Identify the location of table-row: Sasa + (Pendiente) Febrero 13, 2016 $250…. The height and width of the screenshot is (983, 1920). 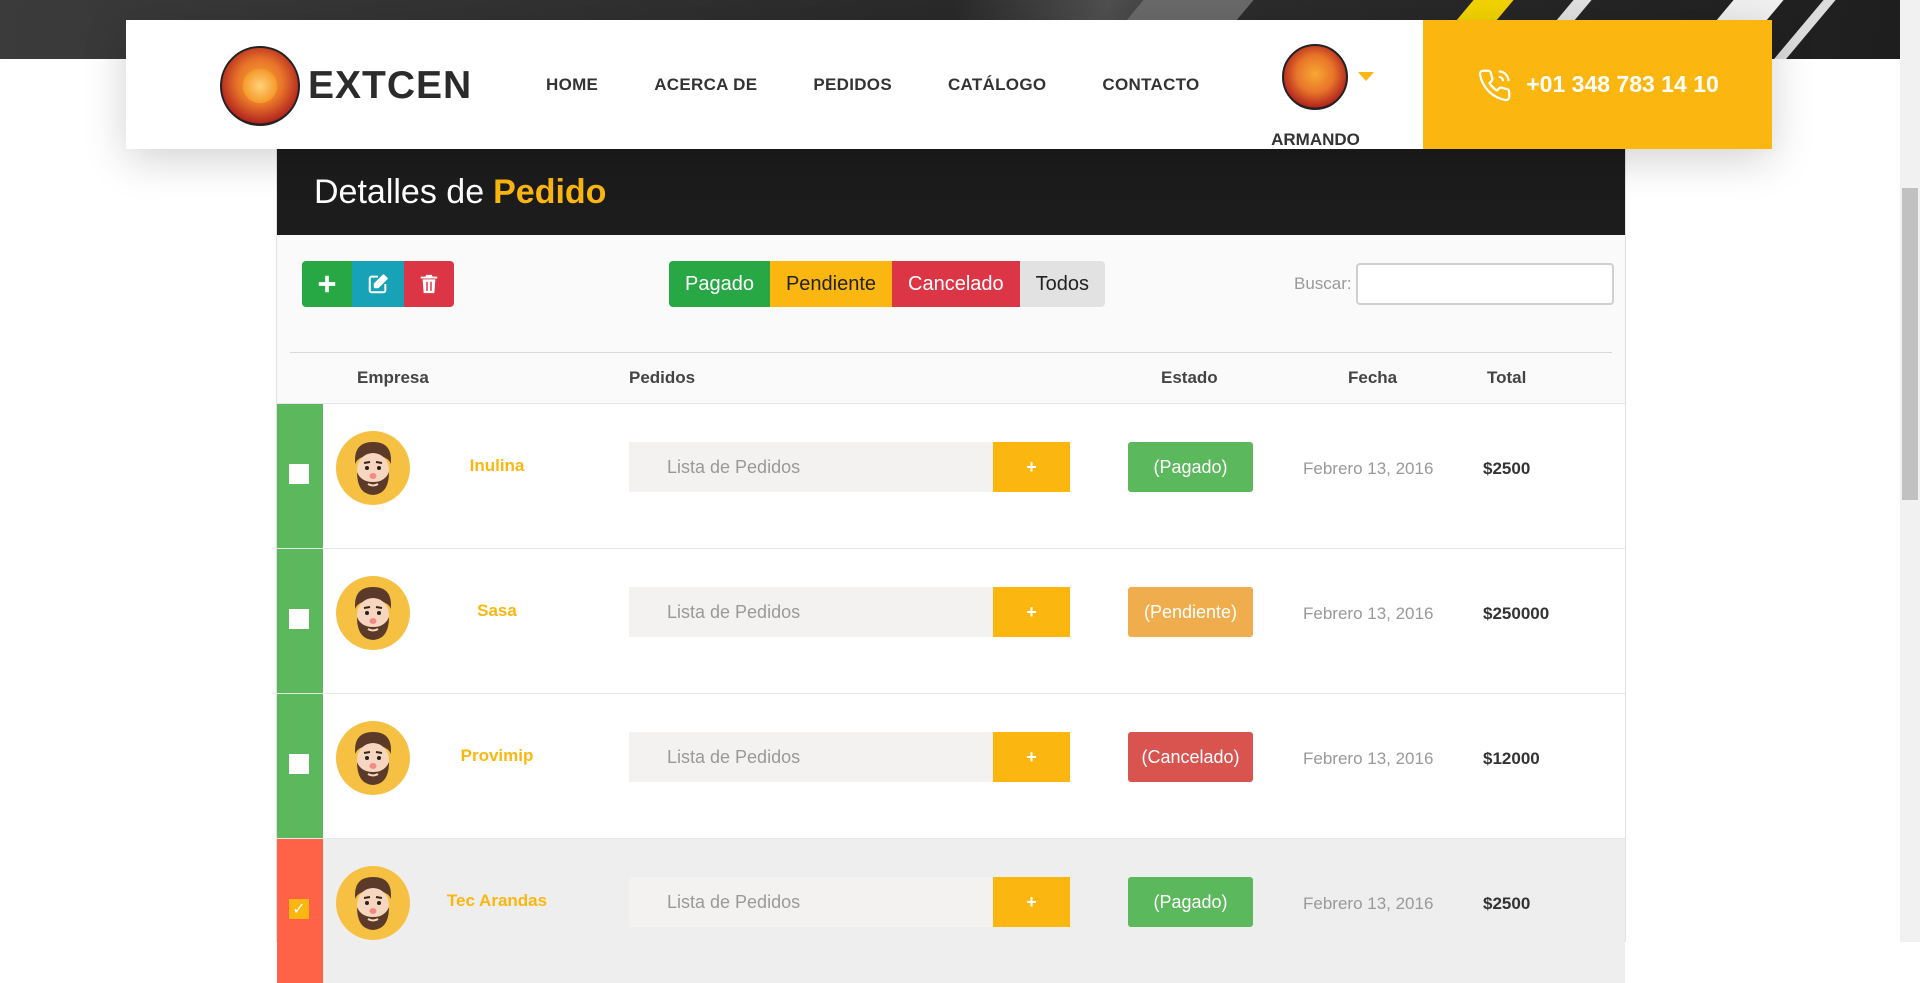
(951, 620).